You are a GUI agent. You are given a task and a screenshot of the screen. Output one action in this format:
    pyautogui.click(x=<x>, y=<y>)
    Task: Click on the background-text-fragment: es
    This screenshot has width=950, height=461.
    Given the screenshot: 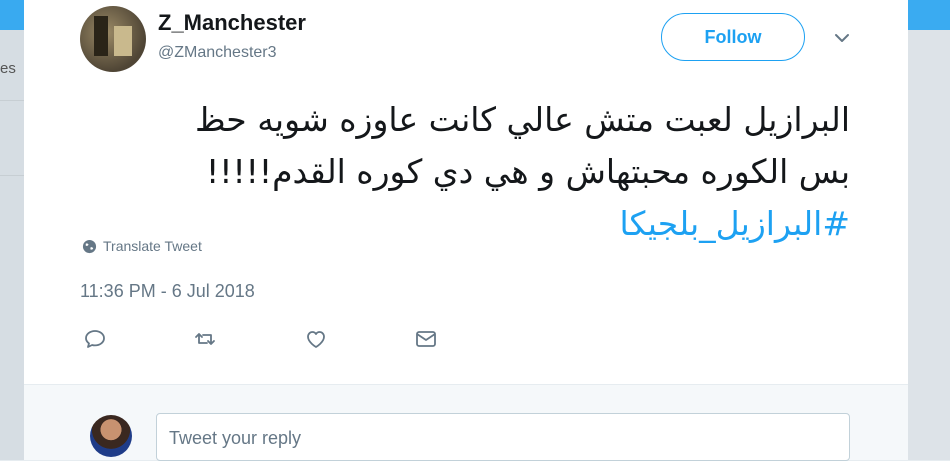 What is the action you would take?
    pyautogui.click(x=8, y=68)
    